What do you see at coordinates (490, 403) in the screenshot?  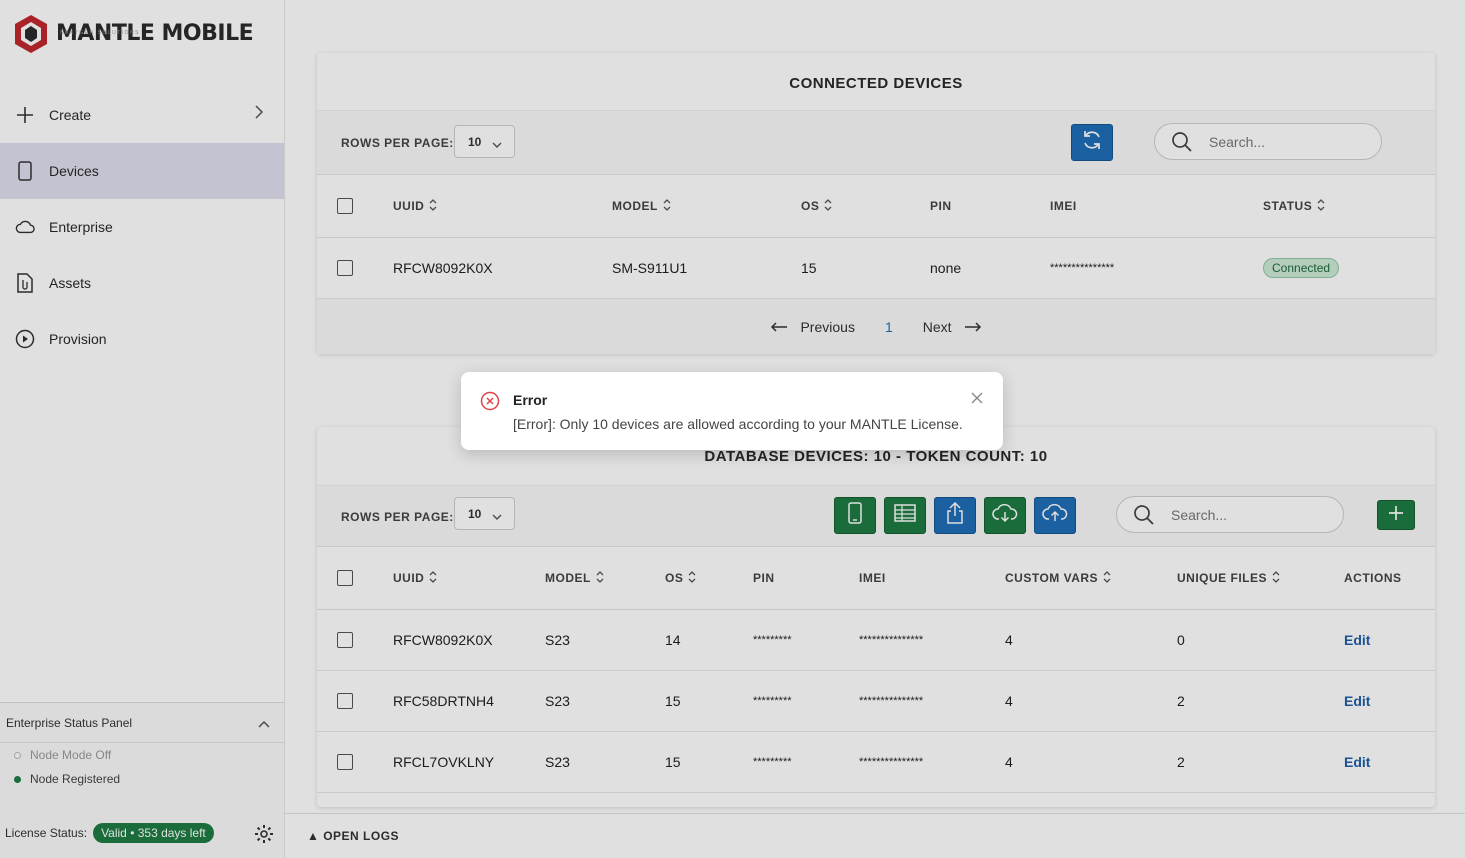 I see `error-icon` at bounding box center [490, 403].